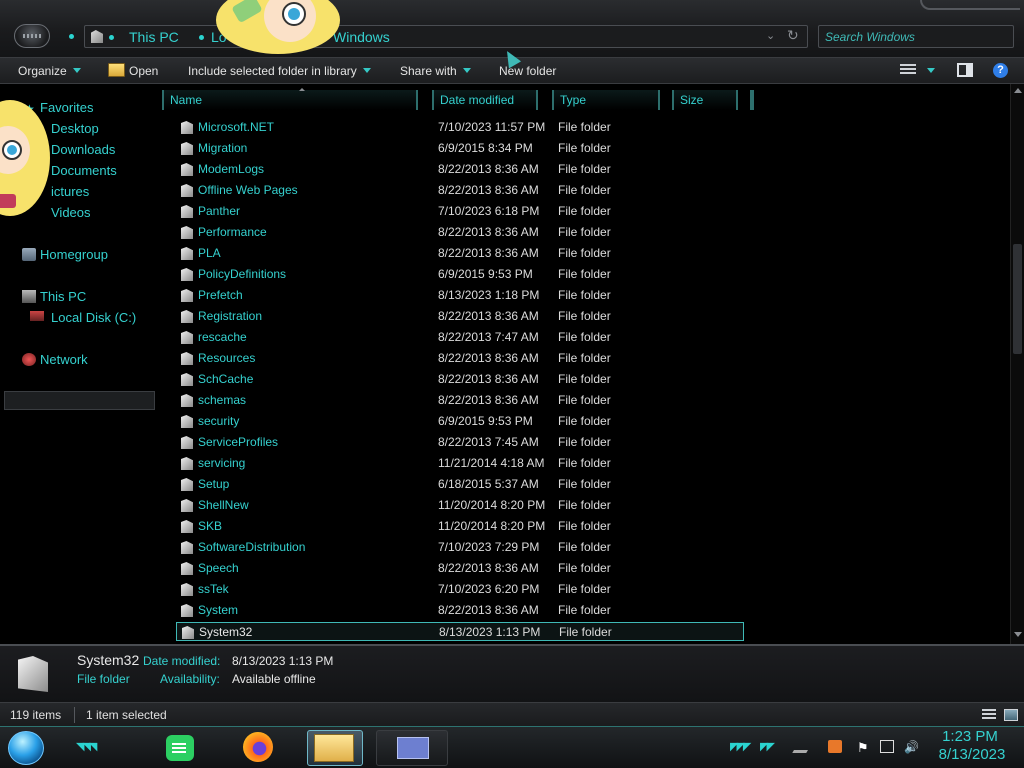 Image resolution: width=1024 pixels, height=768 pixels. Describe the element at coordinates (460, 295) in the screenshot. I see `table-row: Prefetch 8/13/2023 1:18 PM File folder` at that location.